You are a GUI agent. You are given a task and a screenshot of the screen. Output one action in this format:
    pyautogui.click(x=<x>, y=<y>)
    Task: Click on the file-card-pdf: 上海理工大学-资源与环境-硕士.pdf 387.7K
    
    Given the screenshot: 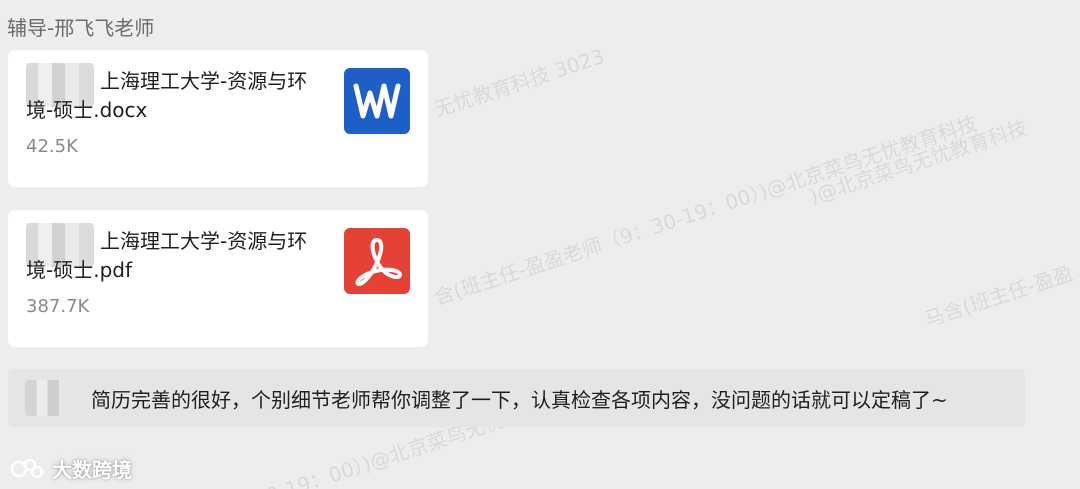 What is the action you would take?
    pyautogui.click(x=218, y=278)
    